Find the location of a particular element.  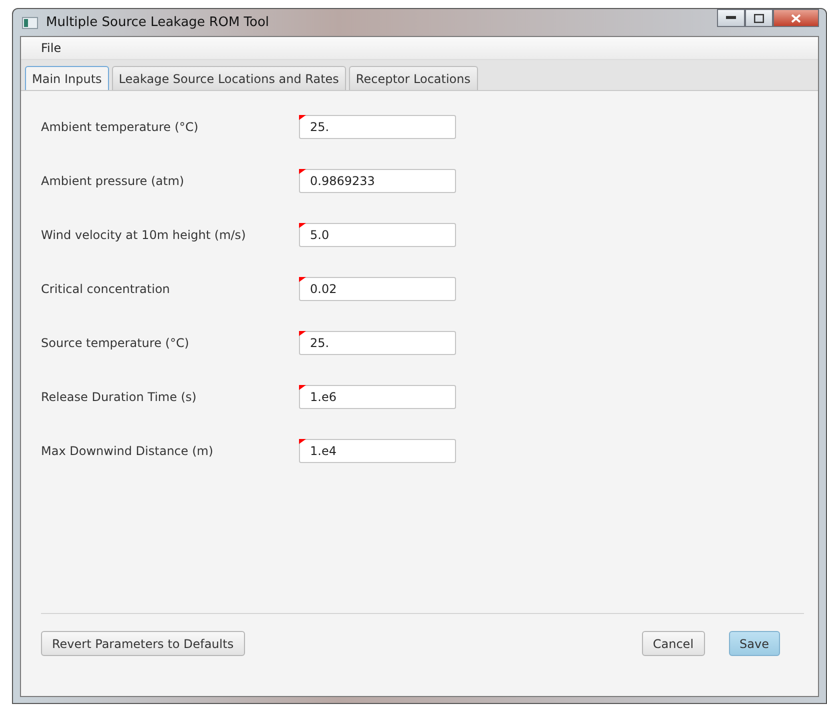

tab: Leakage Source Locations and Rates is located at coordinates (229, 78).